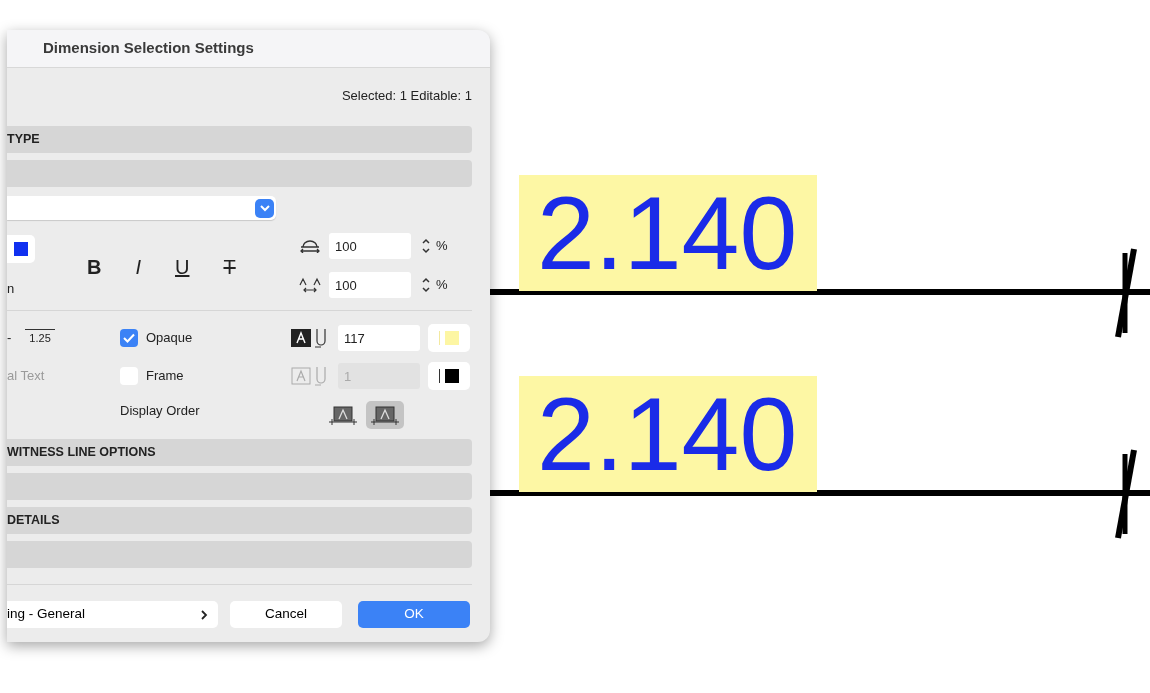 Image resolution: width=1150 pixels, height=693 pixels. I want to click on cut-label: n, so click(11, 289).